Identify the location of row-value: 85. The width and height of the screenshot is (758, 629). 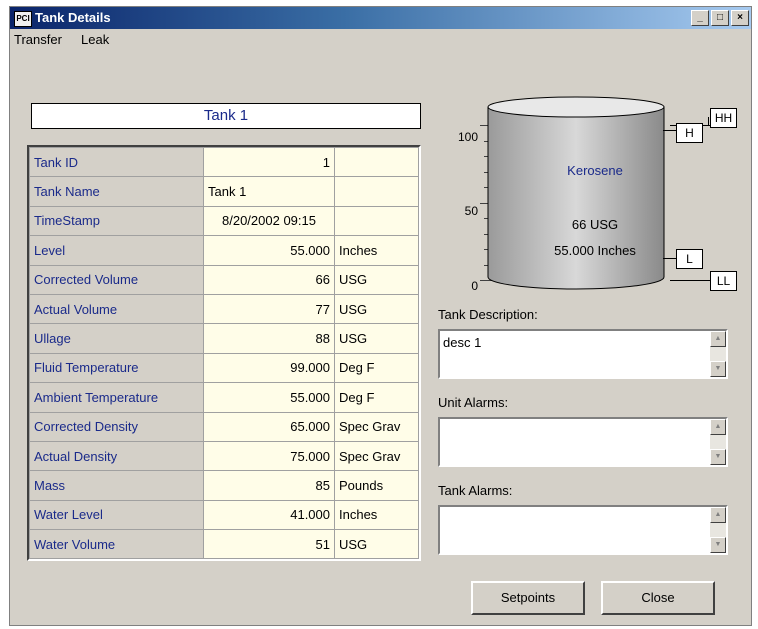
(269, 485).